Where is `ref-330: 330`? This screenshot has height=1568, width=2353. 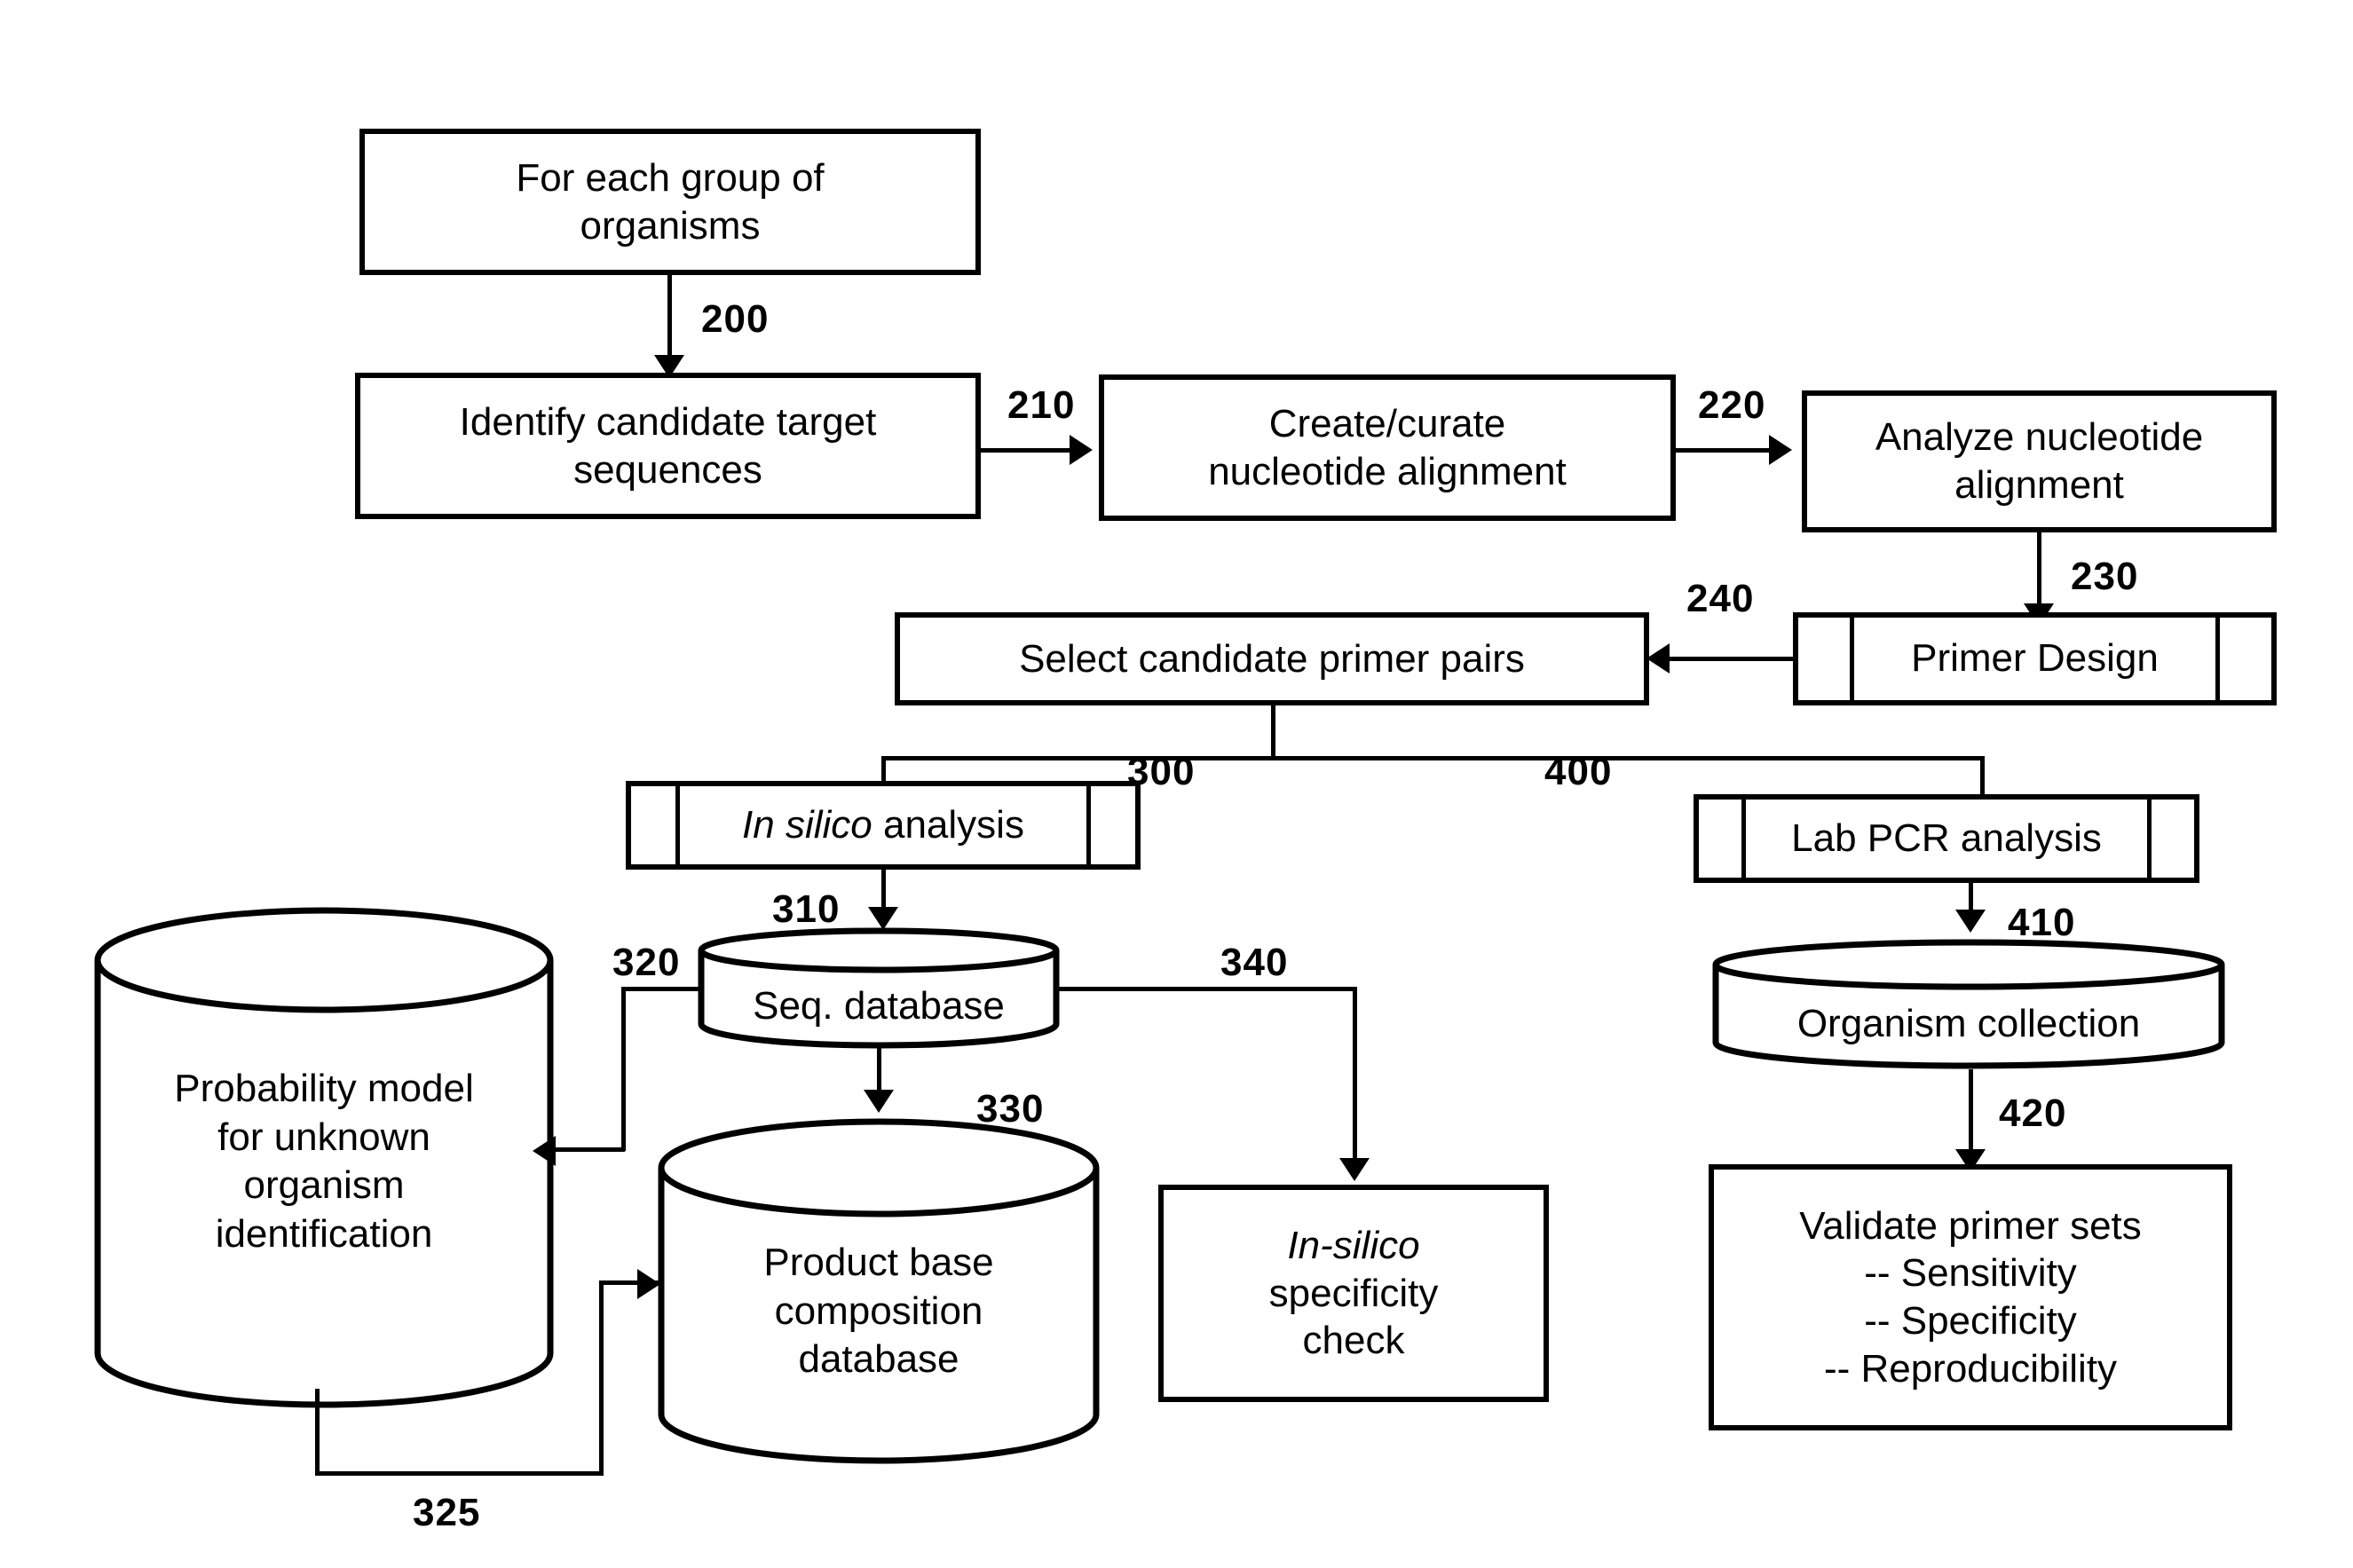 ref-330: 330 is located at coordinates (1010, 1109).